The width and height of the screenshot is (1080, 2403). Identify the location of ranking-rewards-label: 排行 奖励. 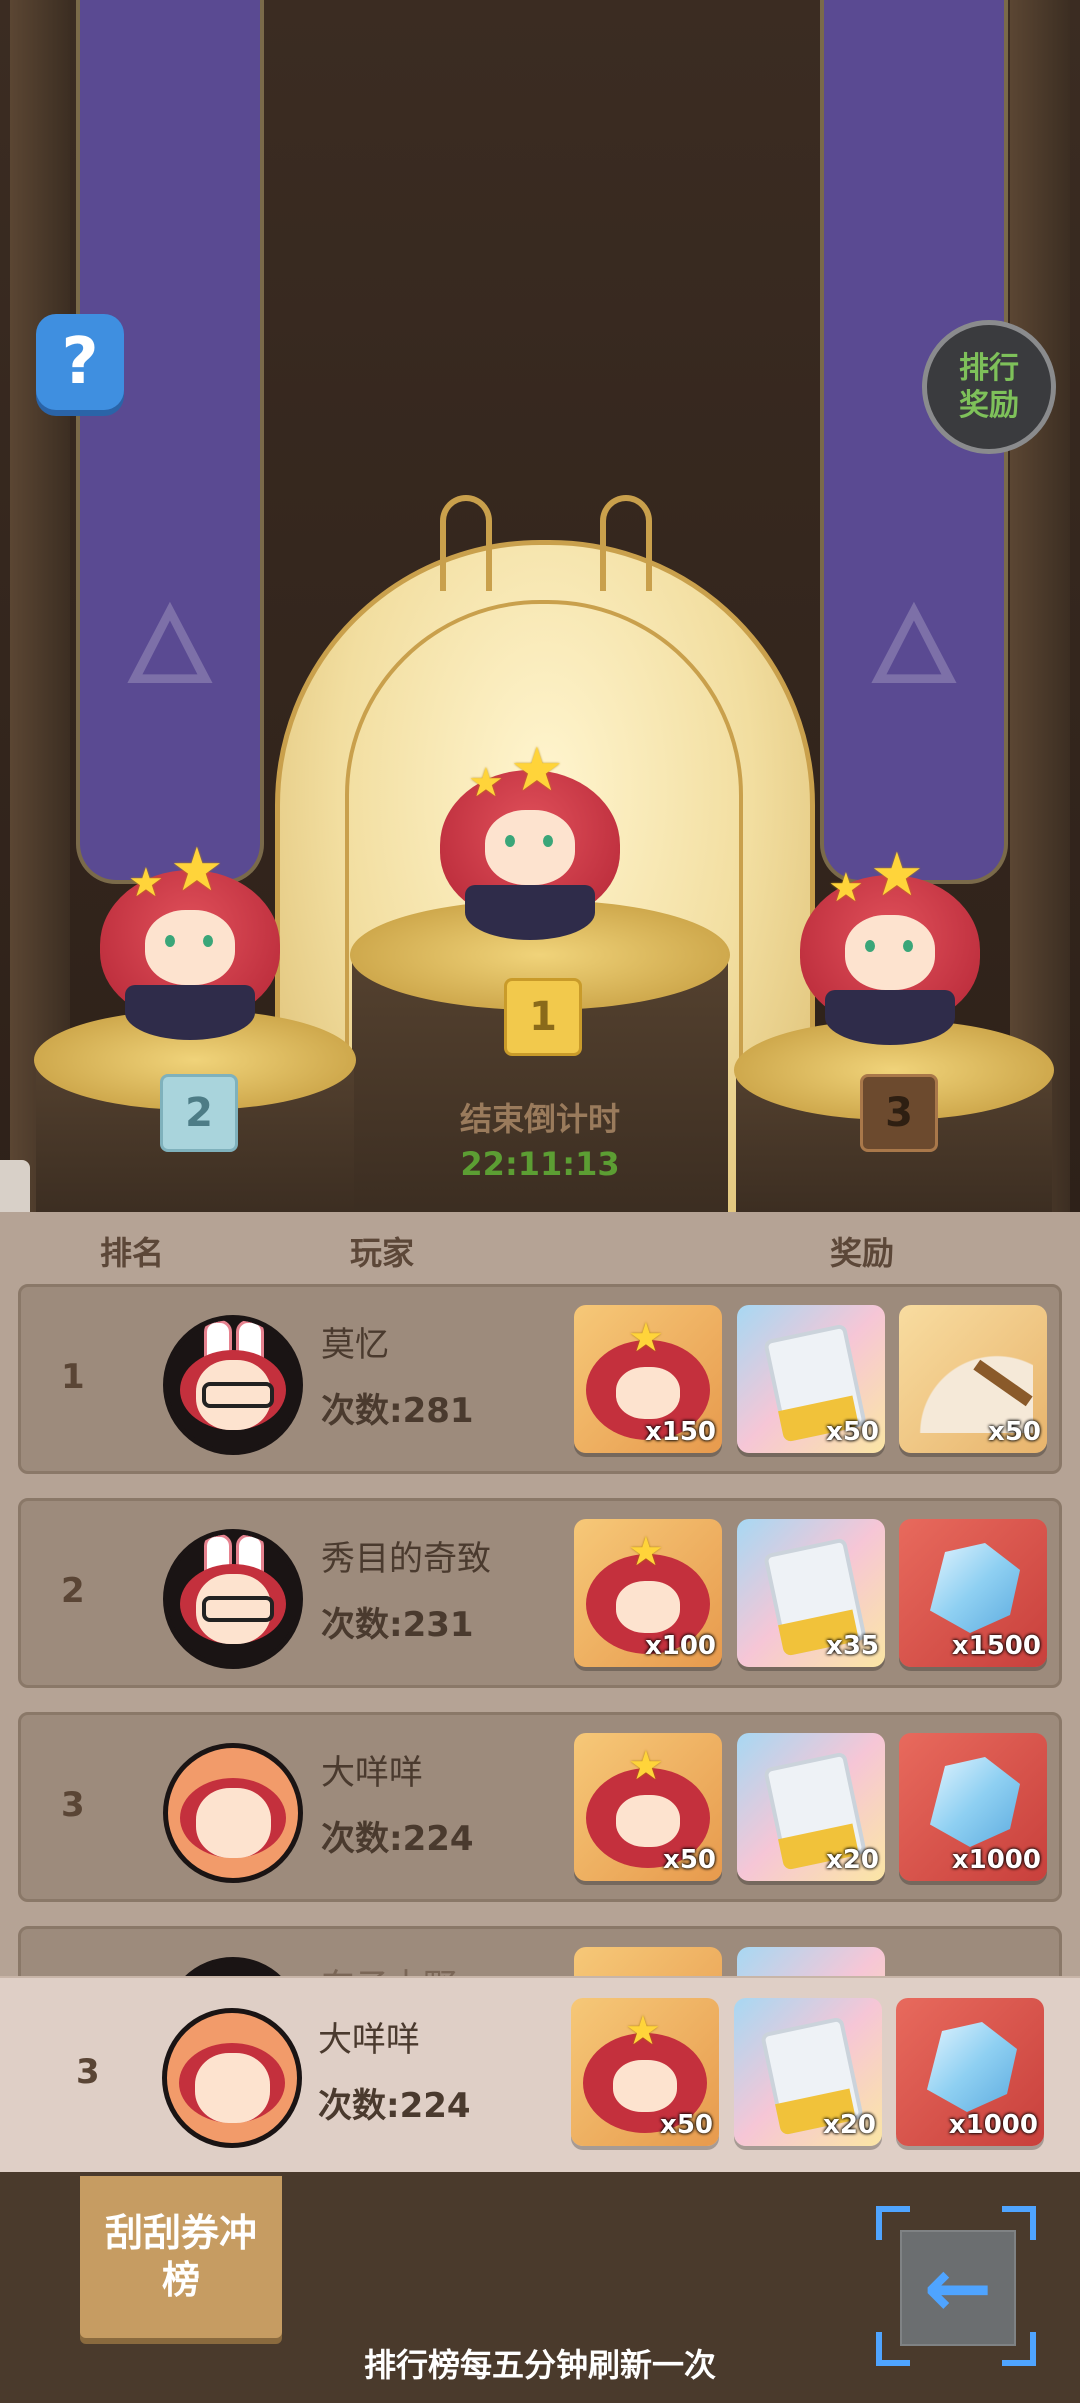
(989, 387).